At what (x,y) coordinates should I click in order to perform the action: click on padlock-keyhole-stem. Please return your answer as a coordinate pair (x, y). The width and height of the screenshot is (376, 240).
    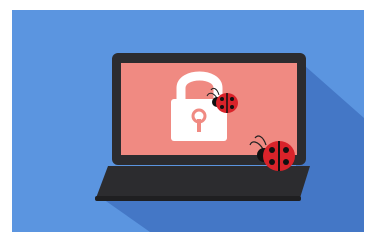
    Looking at the image, I should click on (199, 125).